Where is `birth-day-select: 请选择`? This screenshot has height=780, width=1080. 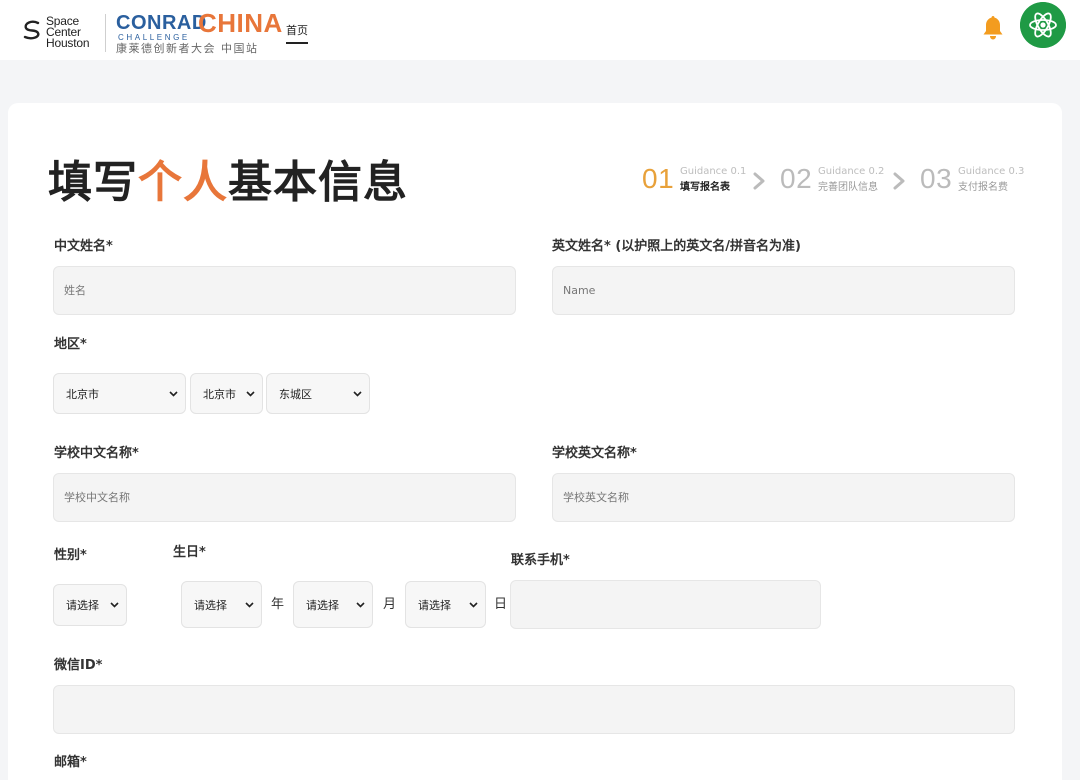 birth-day-select: 请选择 is located at coordinates (445, 604).